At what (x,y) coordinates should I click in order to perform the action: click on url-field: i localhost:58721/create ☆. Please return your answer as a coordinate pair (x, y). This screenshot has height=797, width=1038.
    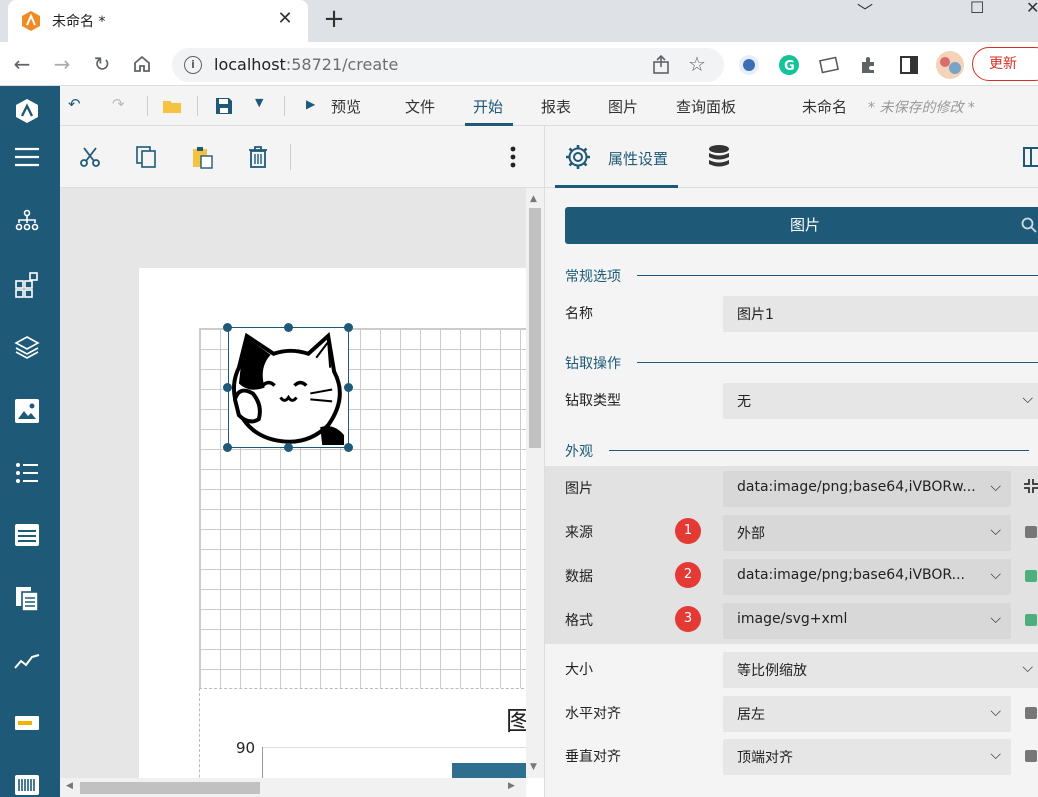
    Looking at the image, I should click on (448, 65).